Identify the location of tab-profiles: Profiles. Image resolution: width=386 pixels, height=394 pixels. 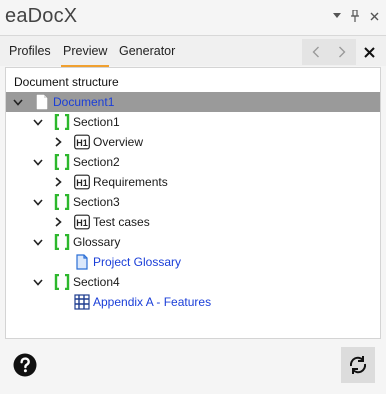
(30, 51).